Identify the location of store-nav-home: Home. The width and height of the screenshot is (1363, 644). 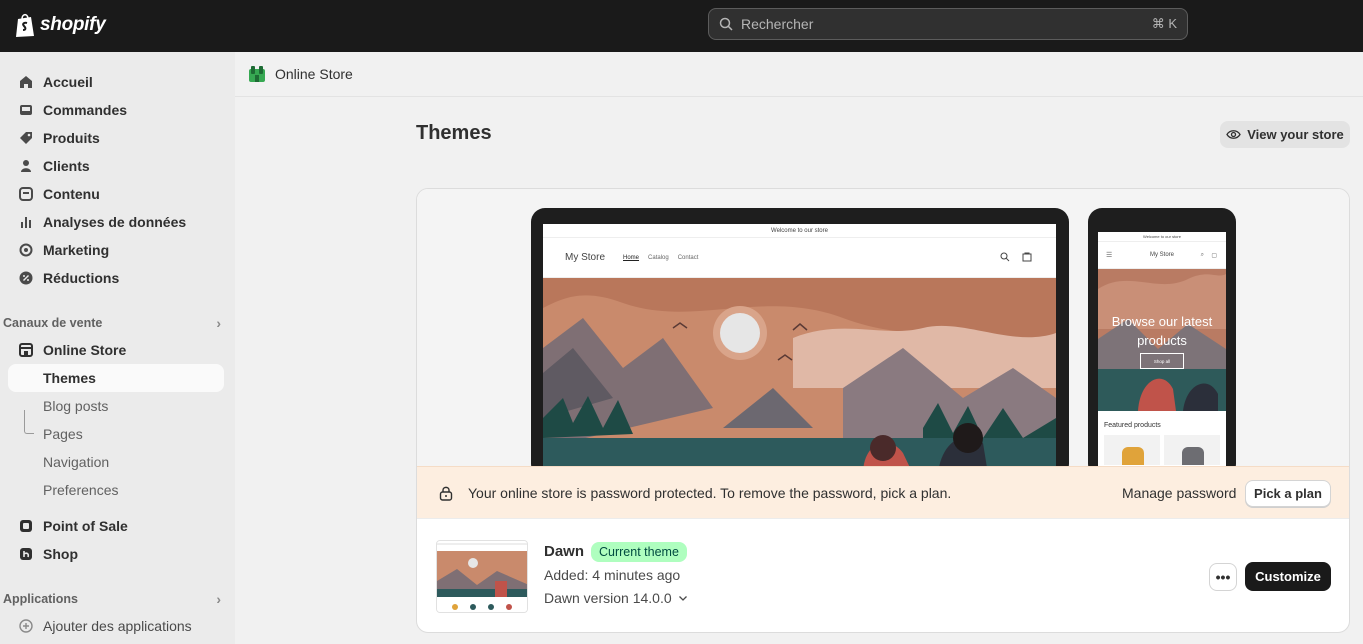
(631, 257).